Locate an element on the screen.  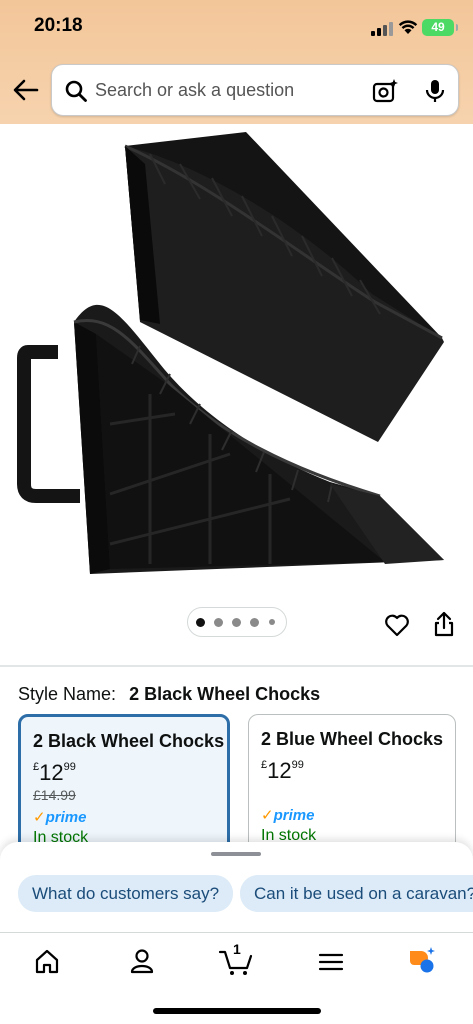
image-carousel-indicator is located at coordinates (237, 622).